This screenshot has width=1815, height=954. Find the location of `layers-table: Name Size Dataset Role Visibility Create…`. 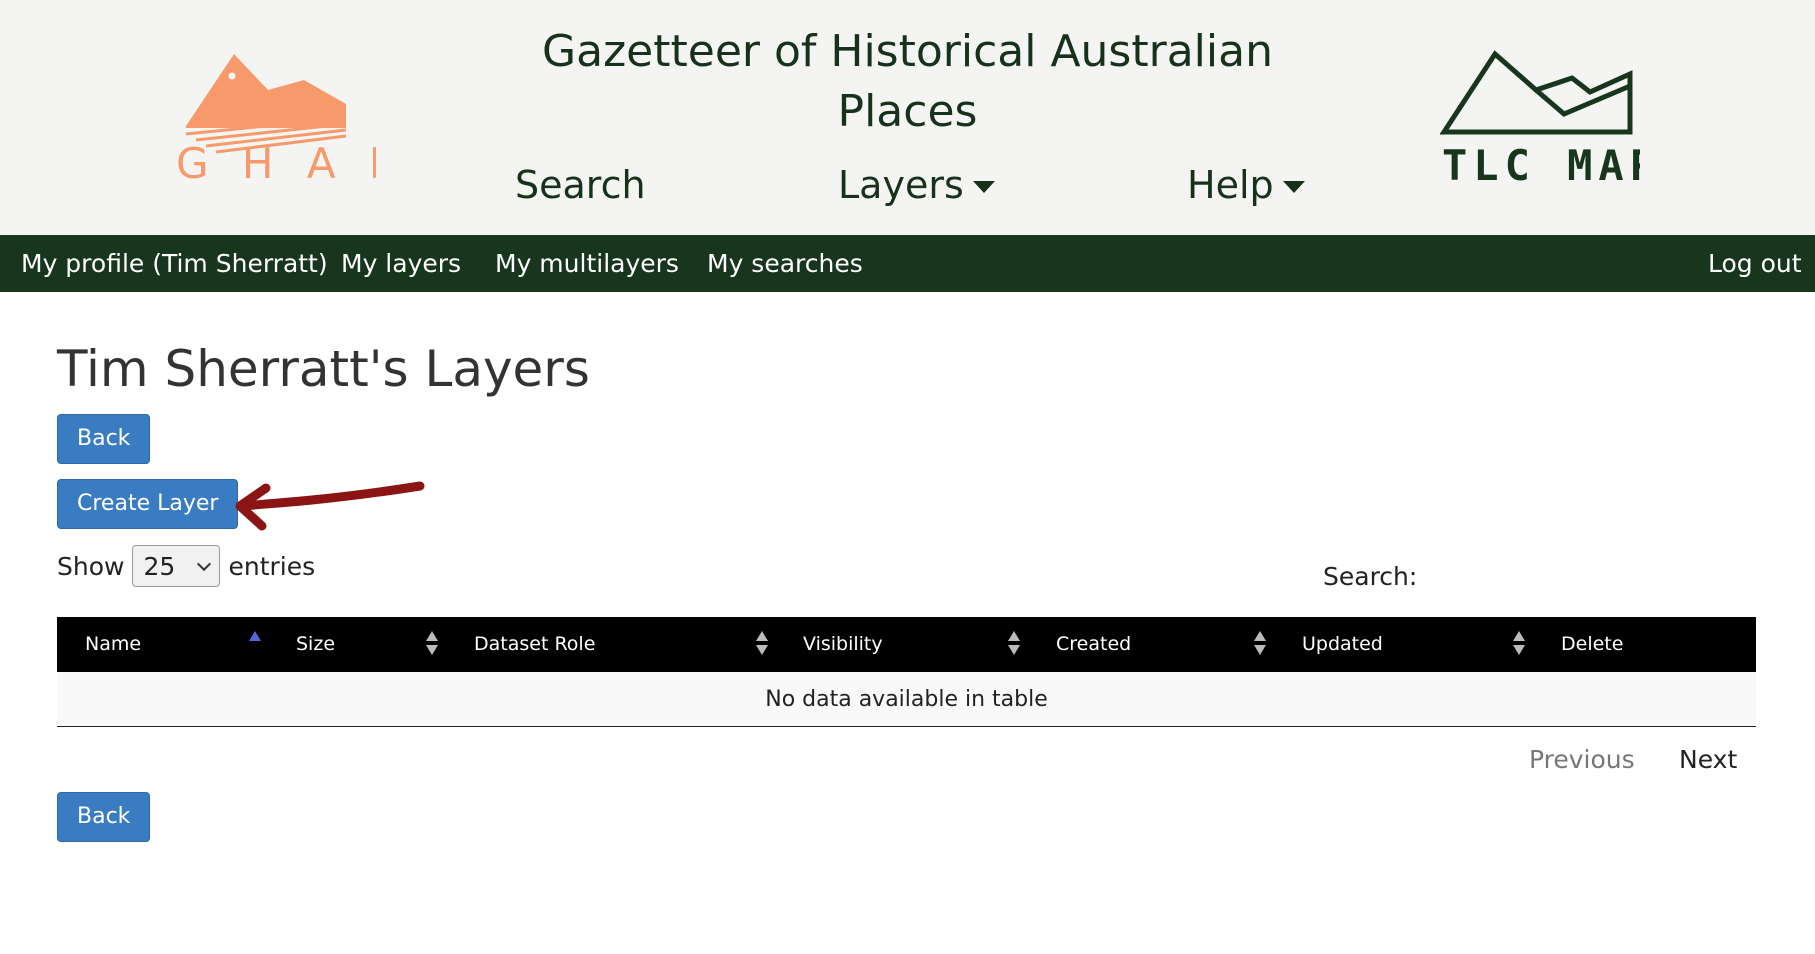

layers-table: Name Size Dataset Role Visibility Create… is located at coordinates (906, 672).